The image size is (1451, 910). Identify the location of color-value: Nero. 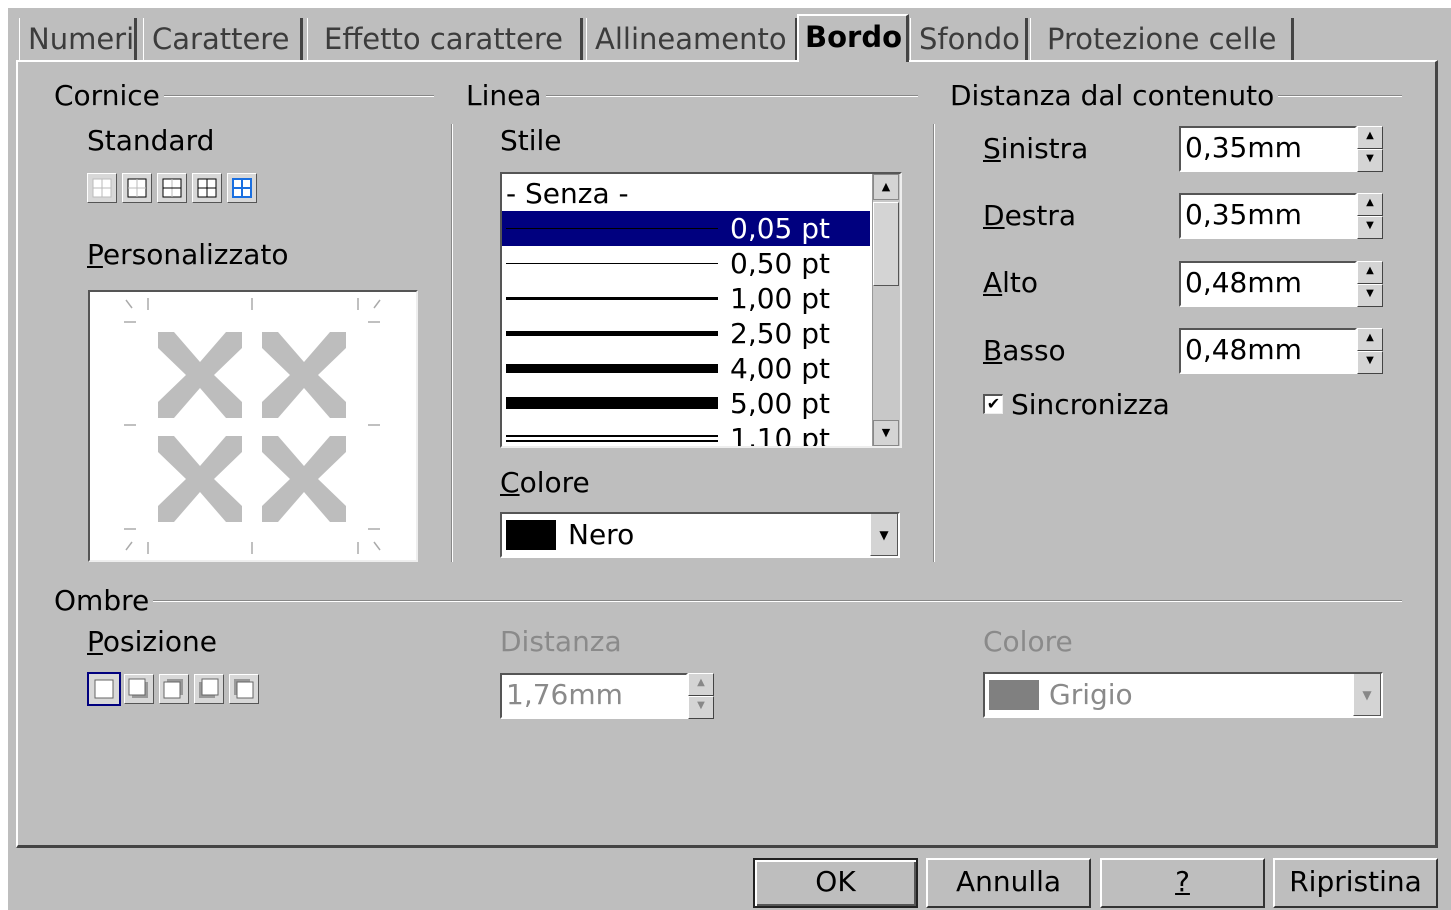
(601, 534).